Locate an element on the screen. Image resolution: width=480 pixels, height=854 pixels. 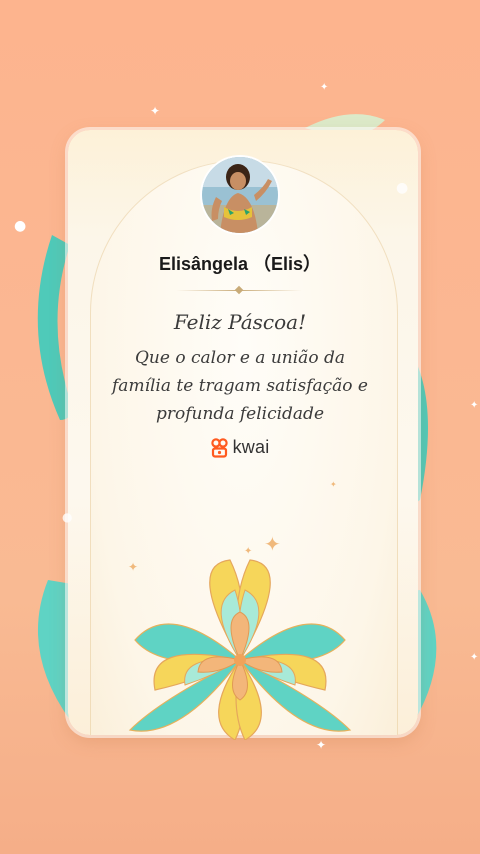
message-line: Que o calor e a união da is located at coordinates (240, 358).